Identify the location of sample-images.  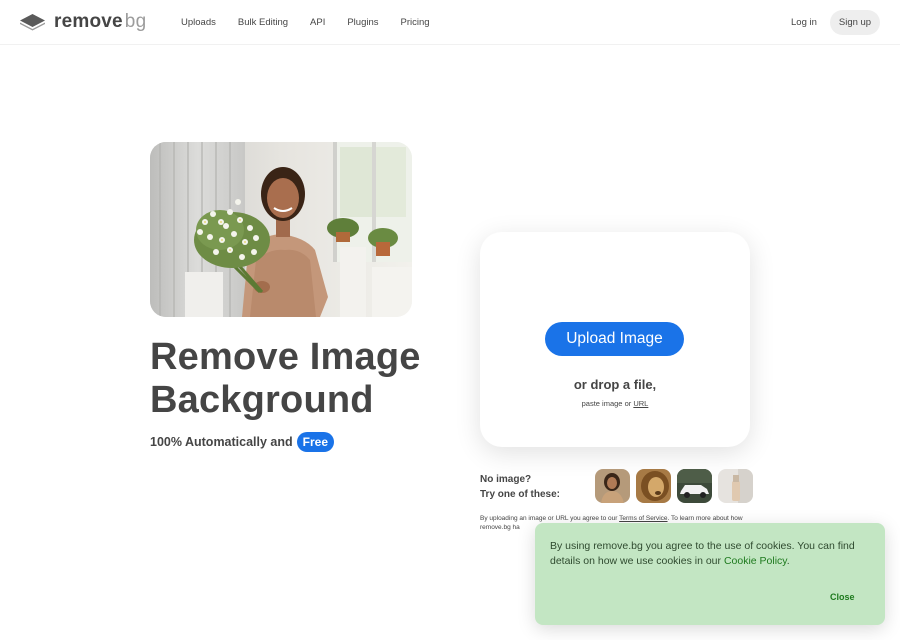
(674, 486).